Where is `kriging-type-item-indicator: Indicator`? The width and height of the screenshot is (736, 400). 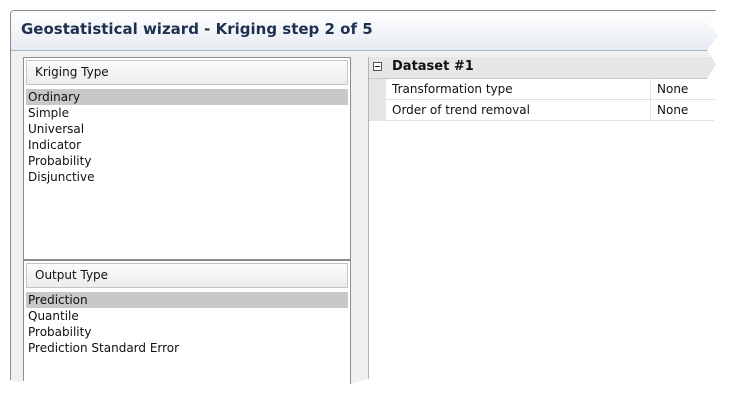
kriging-type-item-indicator: Indicator is located at coordinates (187, 145).